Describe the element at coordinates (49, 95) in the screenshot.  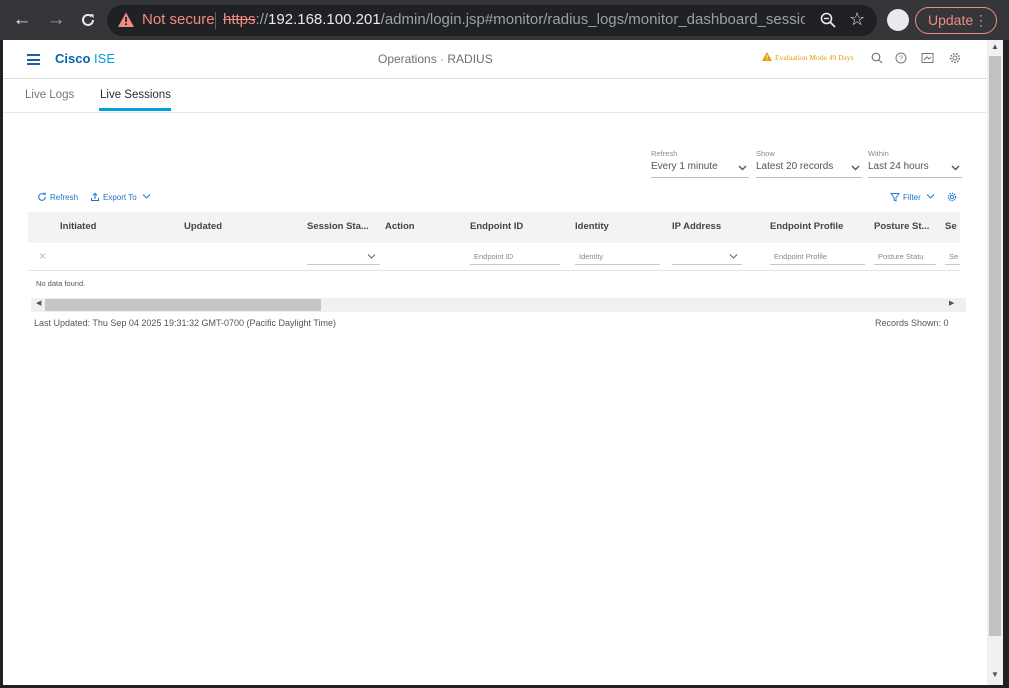
I see `tab-live-logs: Live Logs` at that location.